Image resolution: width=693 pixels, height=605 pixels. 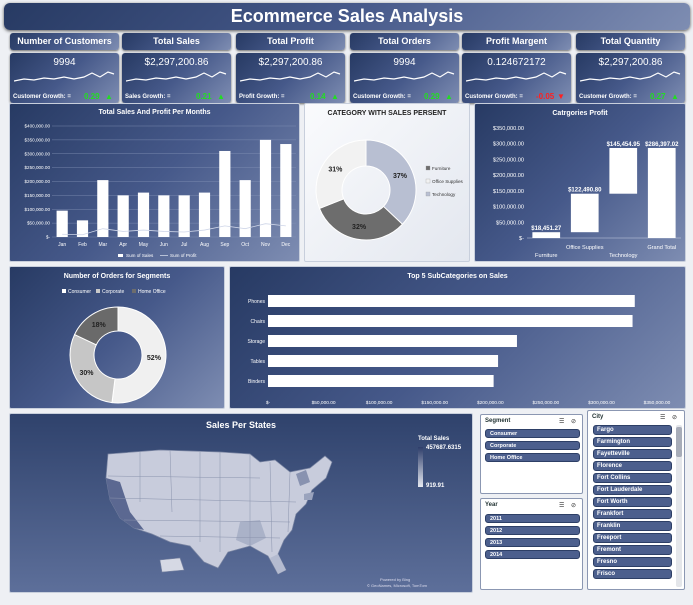 What do you see at coordinates (435, 486) in the screenshot?
I see `map-legend-min: 919.91` at bounding box center [435, 486].